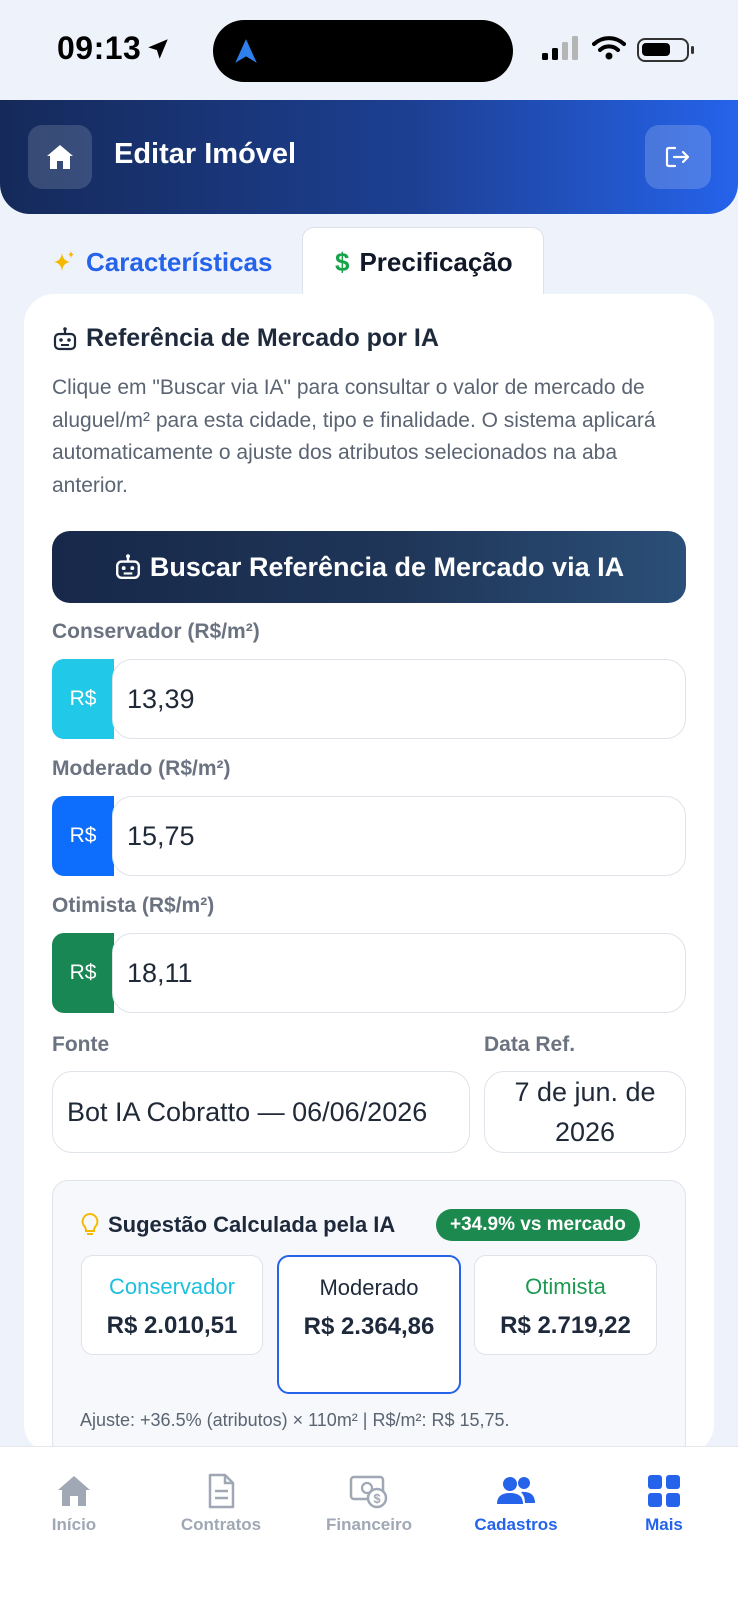  I want to click on option-value: R$ 2.364,86, so click(369, 1326).